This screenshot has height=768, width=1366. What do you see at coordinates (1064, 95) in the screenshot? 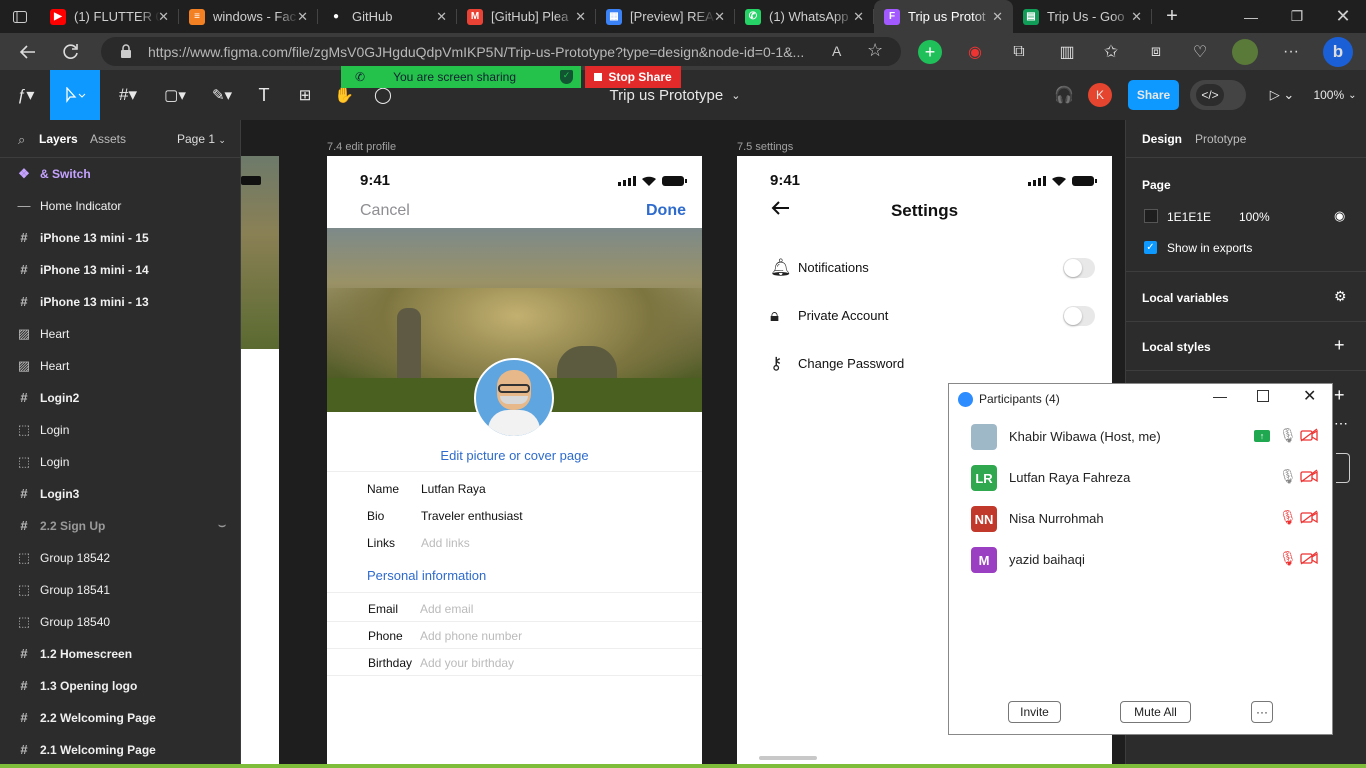
I see `headphones-icon: 🎧` at bounding box center [1064, 95].